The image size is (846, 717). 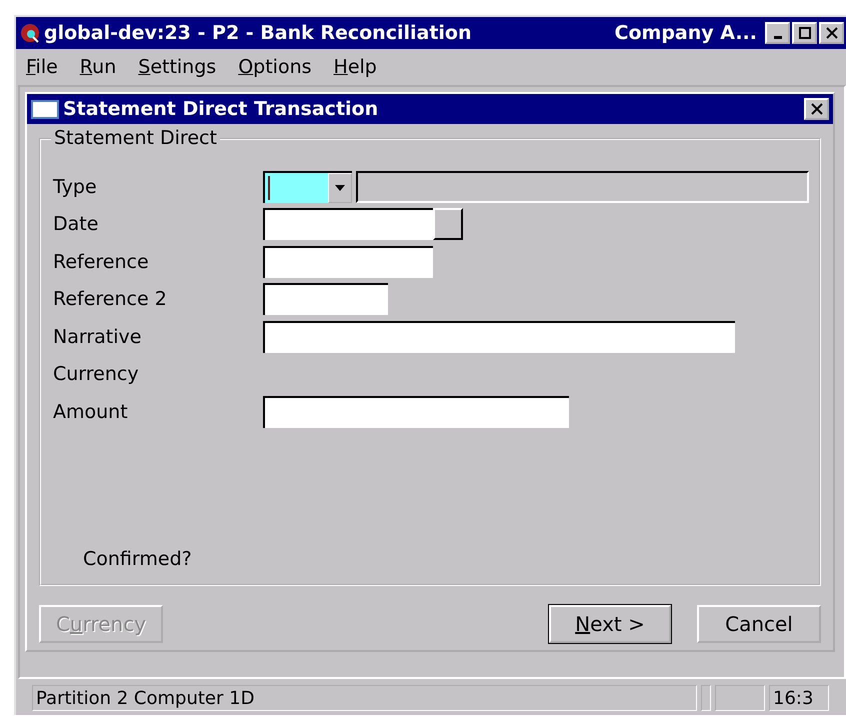 I want to click on dropdown-button, so click(x=340, y=187).